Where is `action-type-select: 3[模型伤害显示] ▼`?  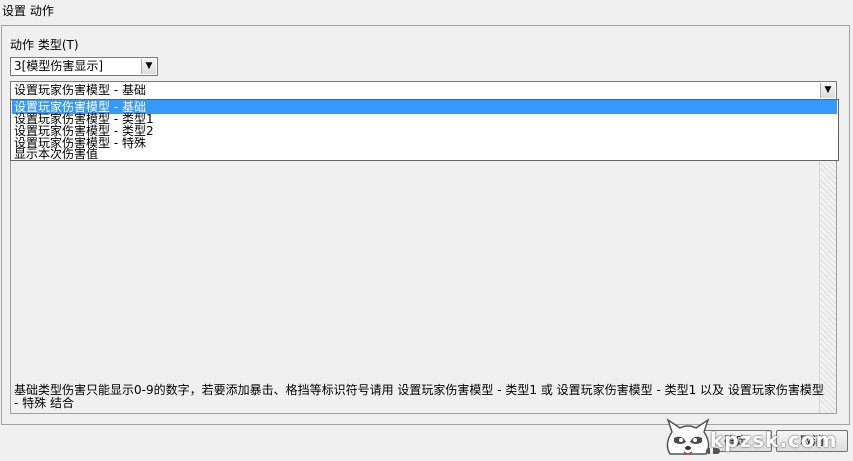 action-type-select: 3[模型伤害显示] ▼ is located at coordinates (84, 66).